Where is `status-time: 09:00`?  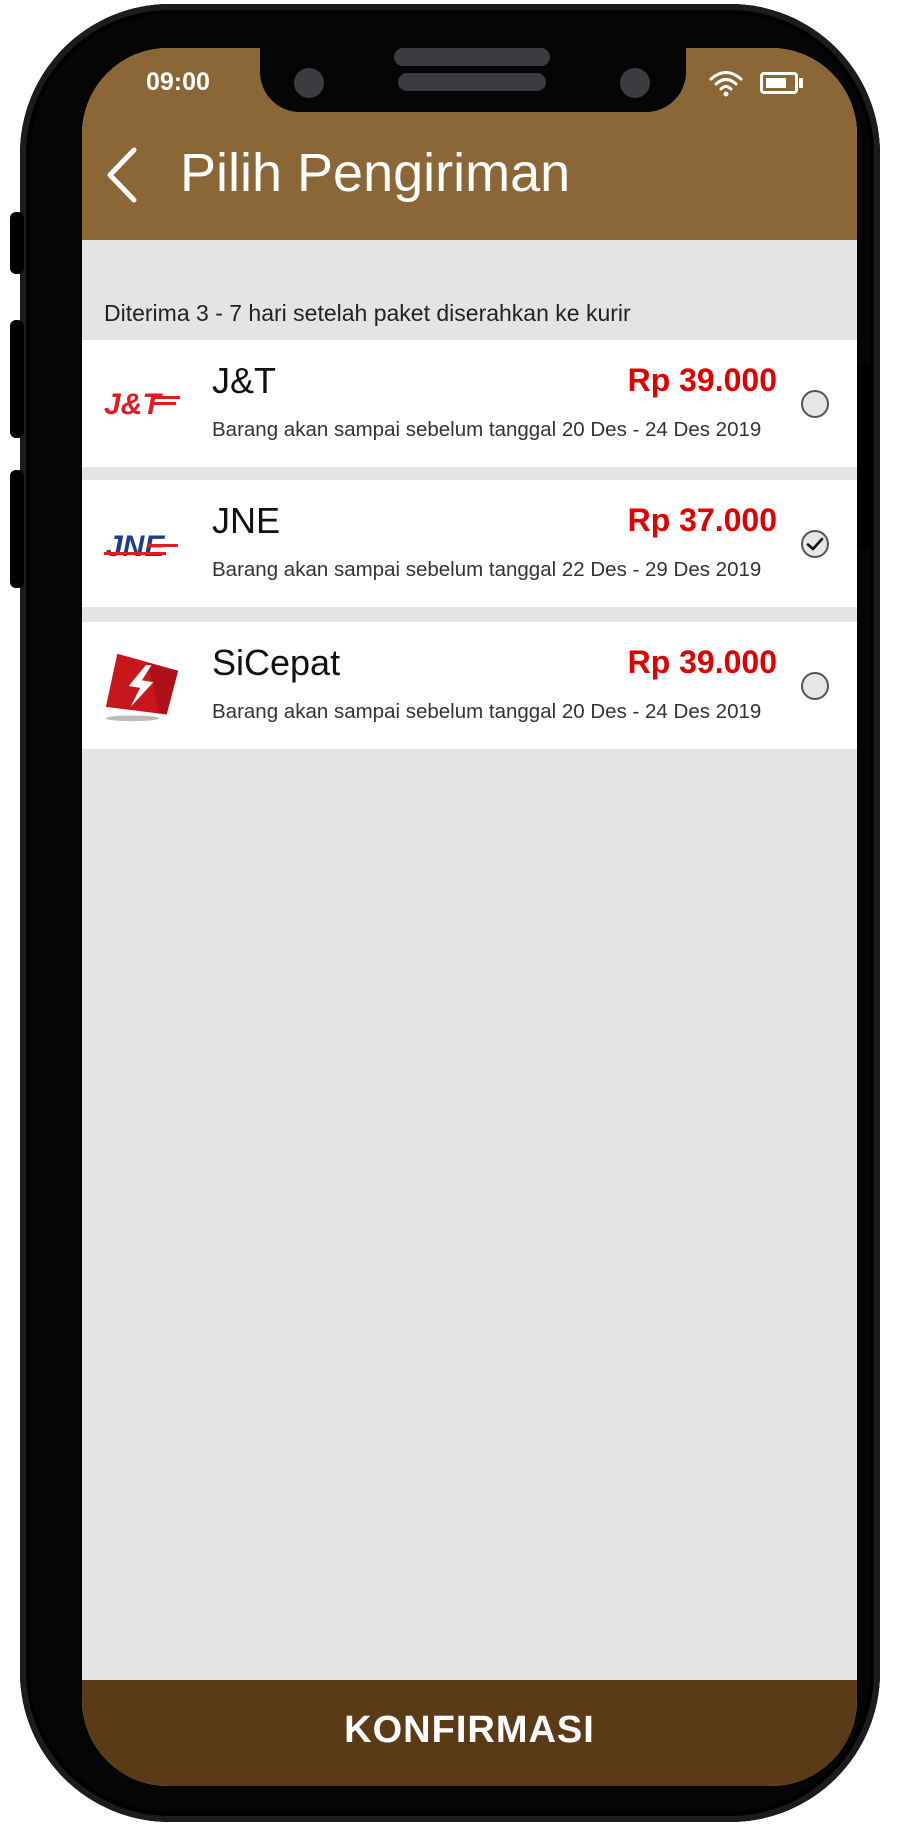 status-time: 09:00 is located at coordinates (178, 82).